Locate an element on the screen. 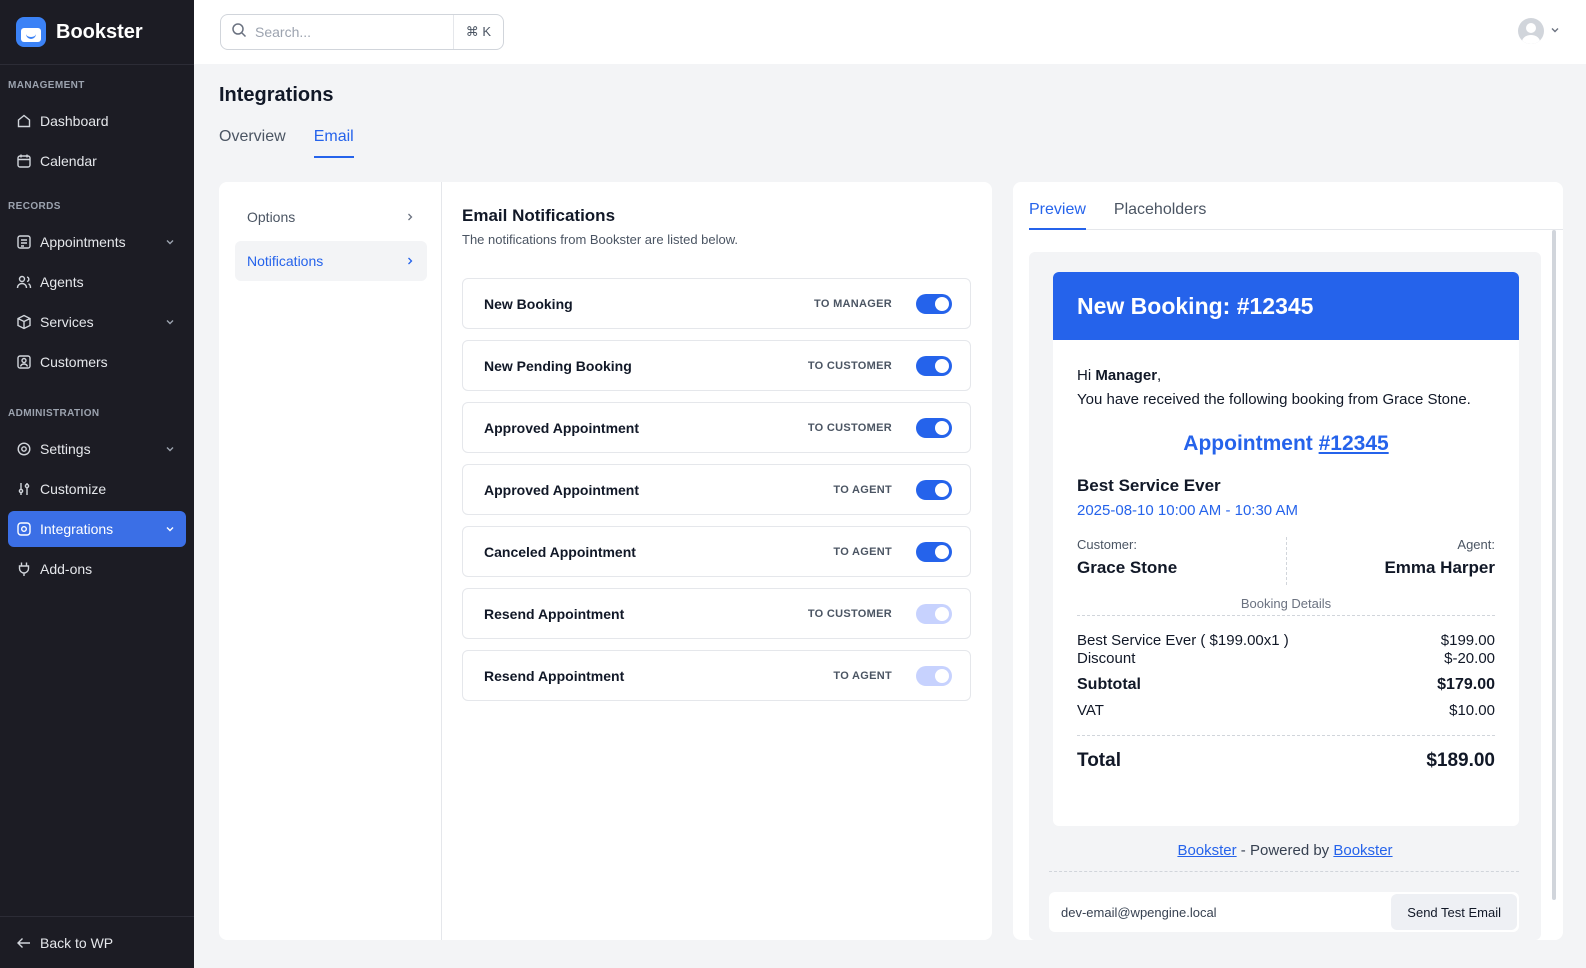 The width and height of the screenshot is (1586, 968). sidebar-item-add-ons: Add-ons is located at coordinates (97, 569).